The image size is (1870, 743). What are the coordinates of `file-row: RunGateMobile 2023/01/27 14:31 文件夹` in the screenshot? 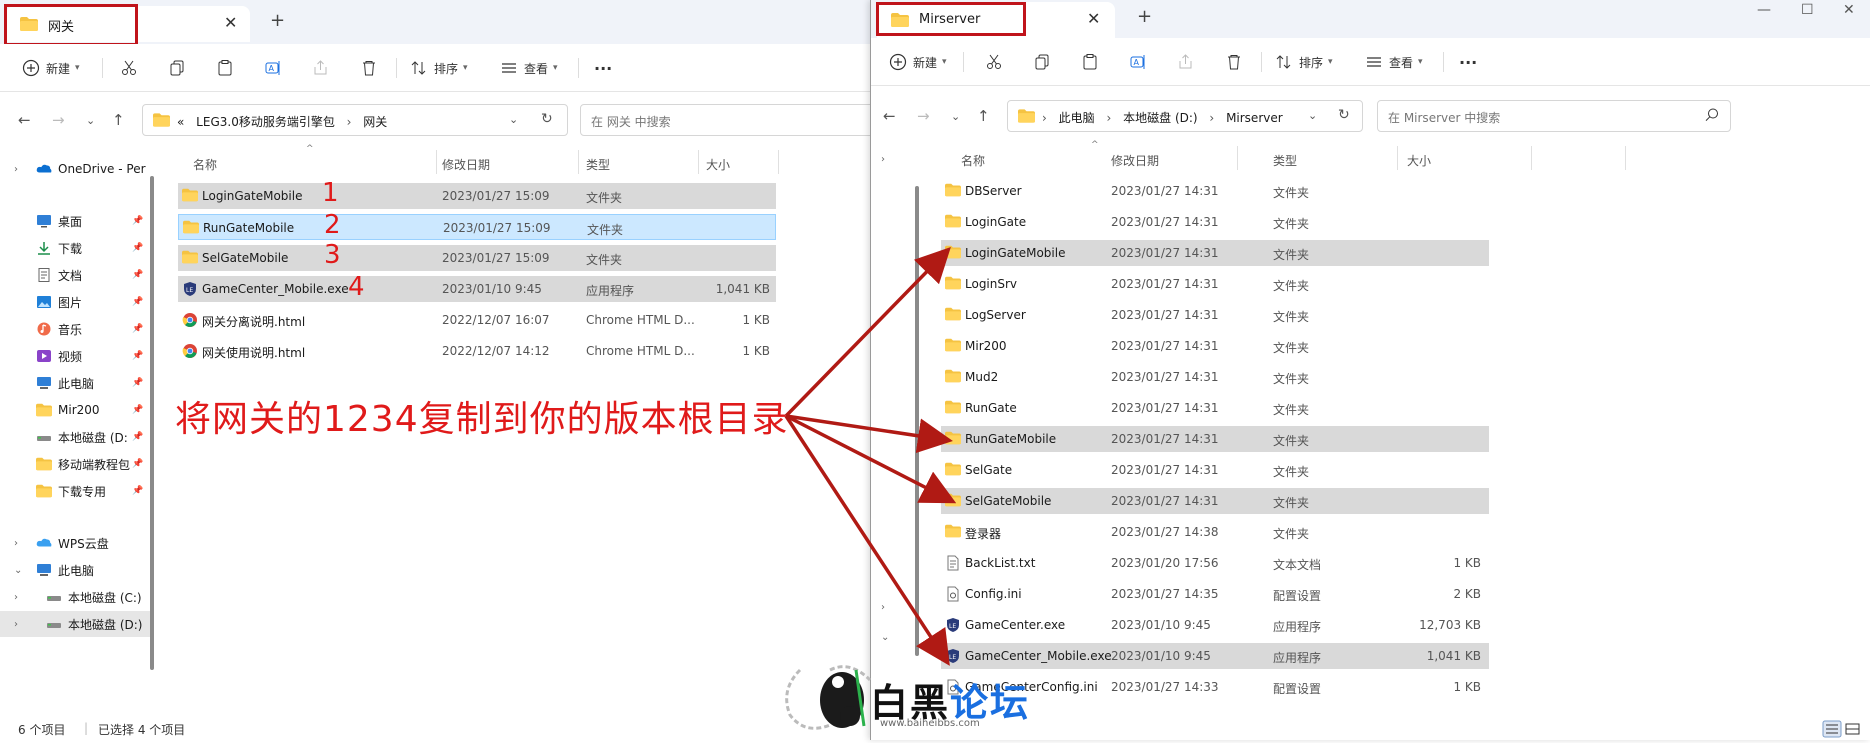 It's located at (1215, 439).